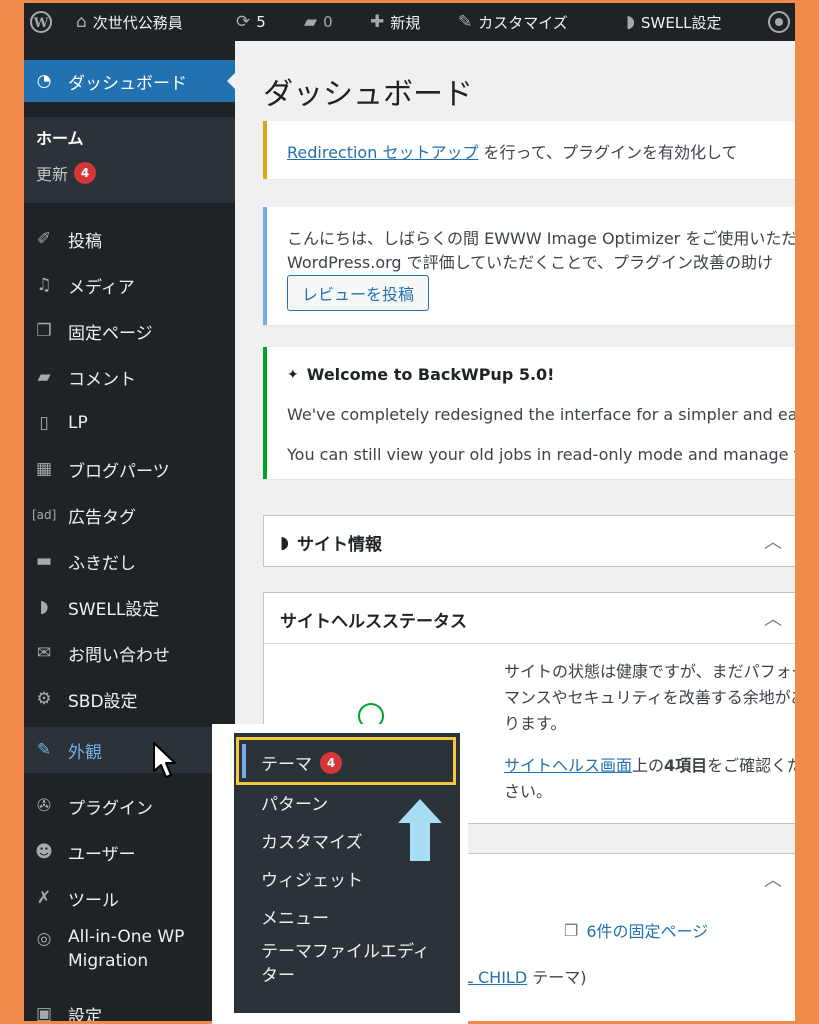 This screenshot has width=819, height=1024. What do you see at coordinates (44, 285) in the screenshot?
I see `media-icon: ♫` at bounding box center [44, 285].